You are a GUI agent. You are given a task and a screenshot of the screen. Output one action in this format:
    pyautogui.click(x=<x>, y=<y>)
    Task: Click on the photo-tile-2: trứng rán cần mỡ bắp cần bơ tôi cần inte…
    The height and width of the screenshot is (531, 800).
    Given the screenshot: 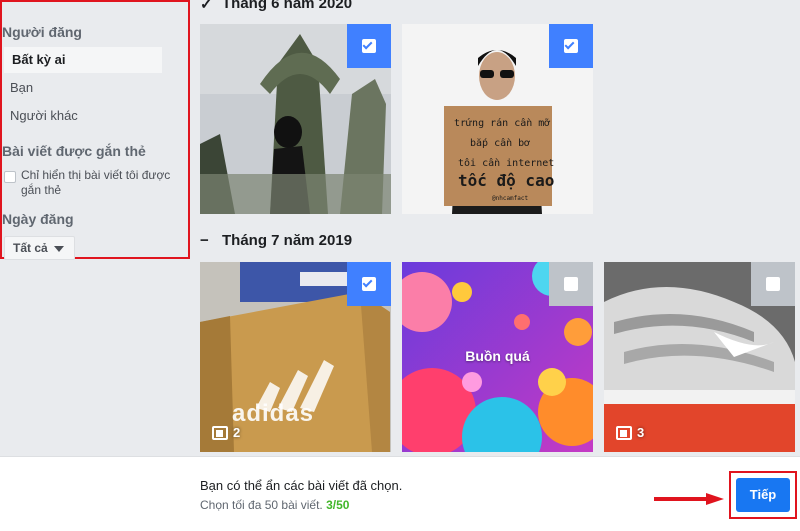 What is the action you would take?
    pyautogui.click(x=497, y=119)
    